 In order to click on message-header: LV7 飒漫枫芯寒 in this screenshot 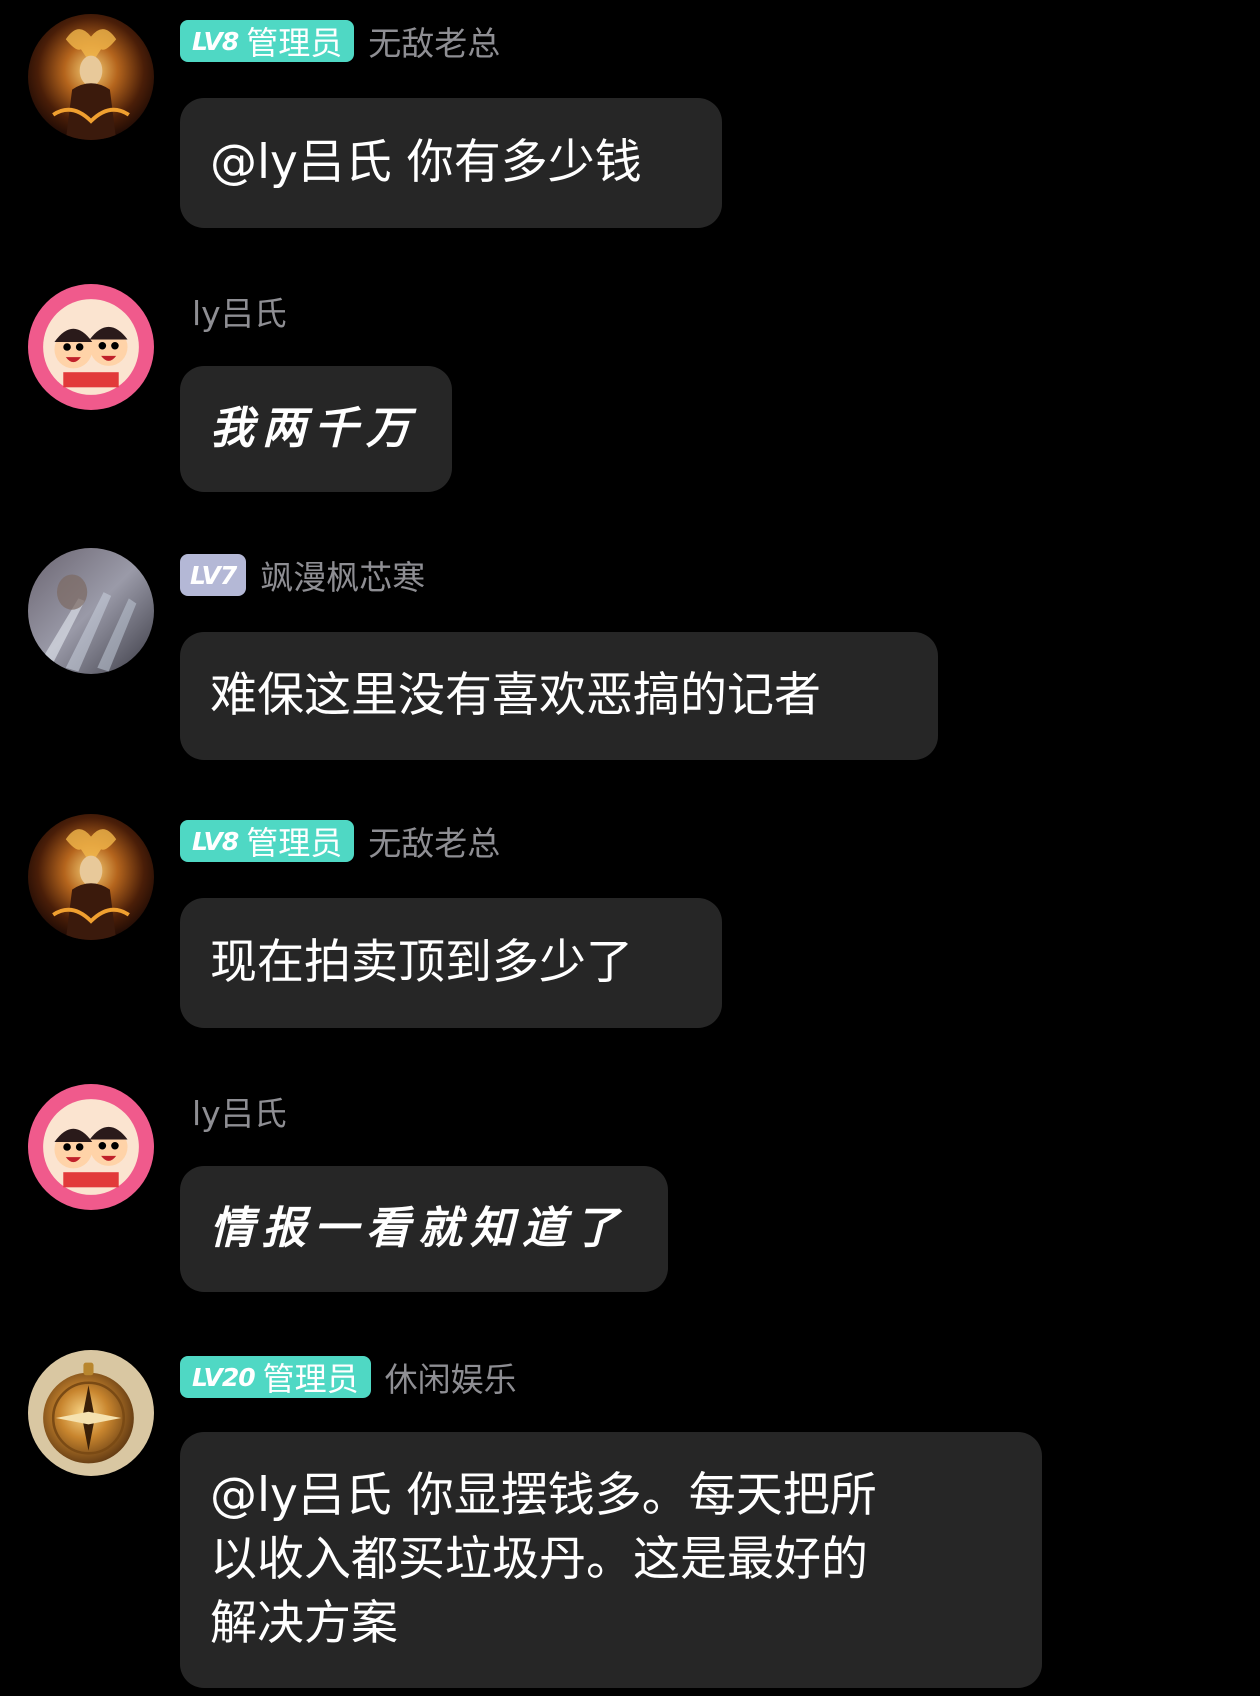, I will do `click(302, 575)`.